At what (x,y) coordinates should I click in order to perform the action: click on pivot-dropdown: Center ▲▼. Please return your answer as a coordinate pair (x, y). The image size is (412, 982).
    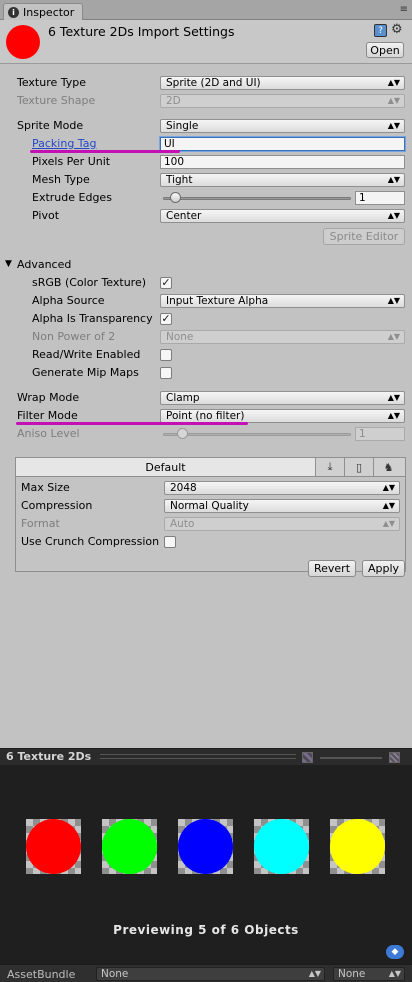
    Looking at the image, I should click on (282, 216).